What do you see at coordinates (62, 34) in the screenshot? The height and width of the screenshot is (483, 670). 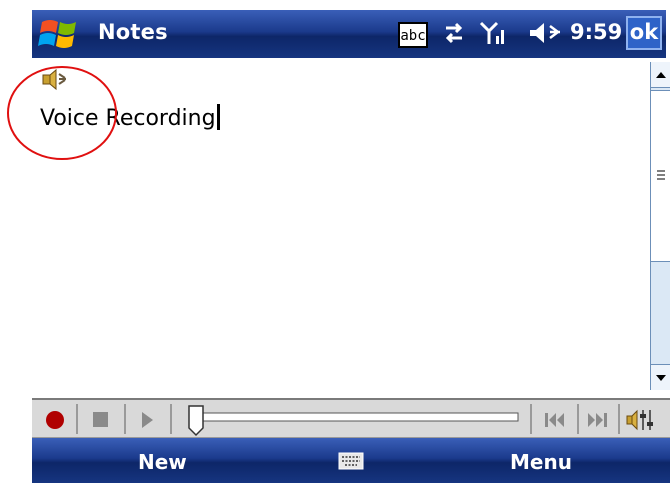 I see `start-menu-icon` at bounding box center [62, 34].